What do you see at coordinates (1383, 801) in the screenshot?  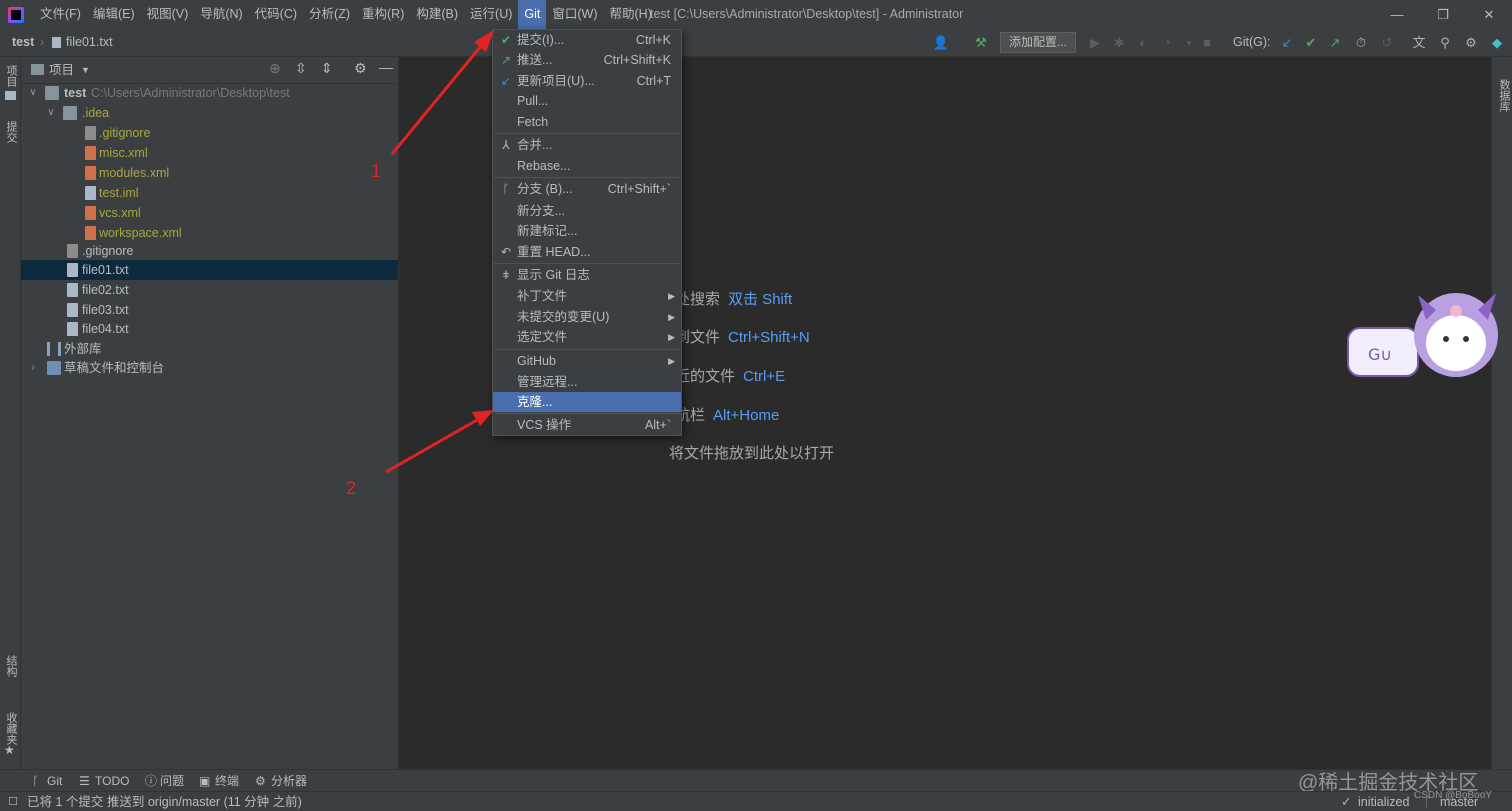 I see `status-initialized: initialized` at bounding box center [1383, 801].